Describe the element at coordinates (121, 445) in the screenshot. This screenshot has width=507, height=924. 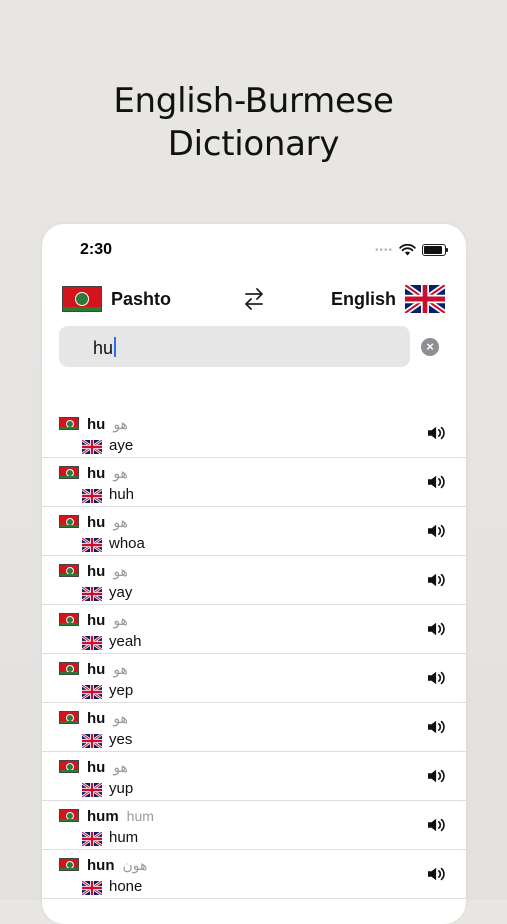
I see `result-translation: aye` at that location.